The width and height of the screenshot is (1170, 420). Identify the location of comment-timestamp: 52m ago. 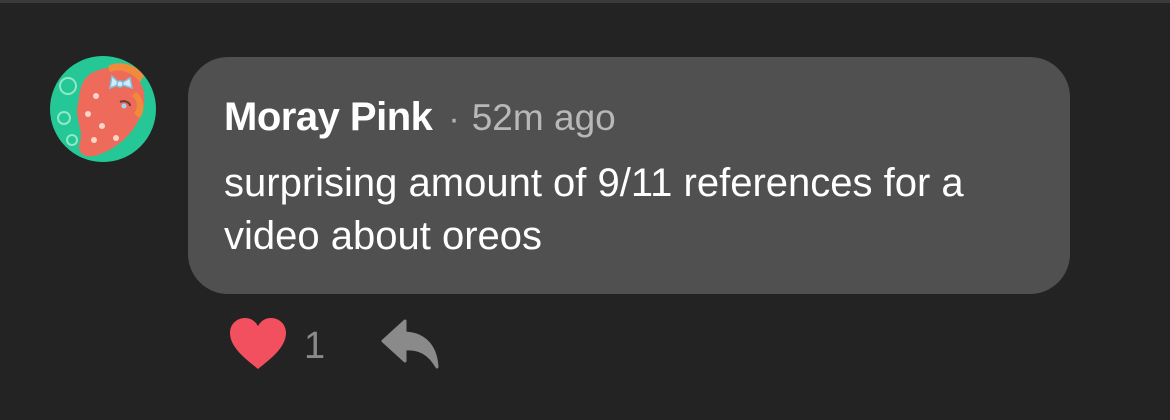
(543, 117).